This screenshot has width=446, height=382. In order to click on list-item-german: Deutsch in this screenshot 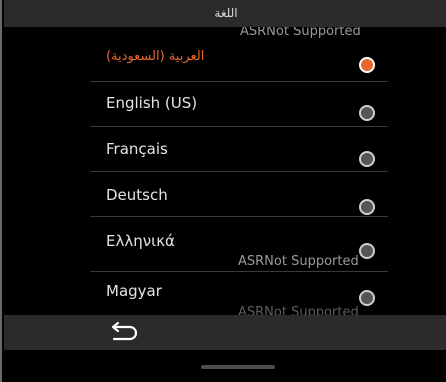, I will do `click(225, 194)`.